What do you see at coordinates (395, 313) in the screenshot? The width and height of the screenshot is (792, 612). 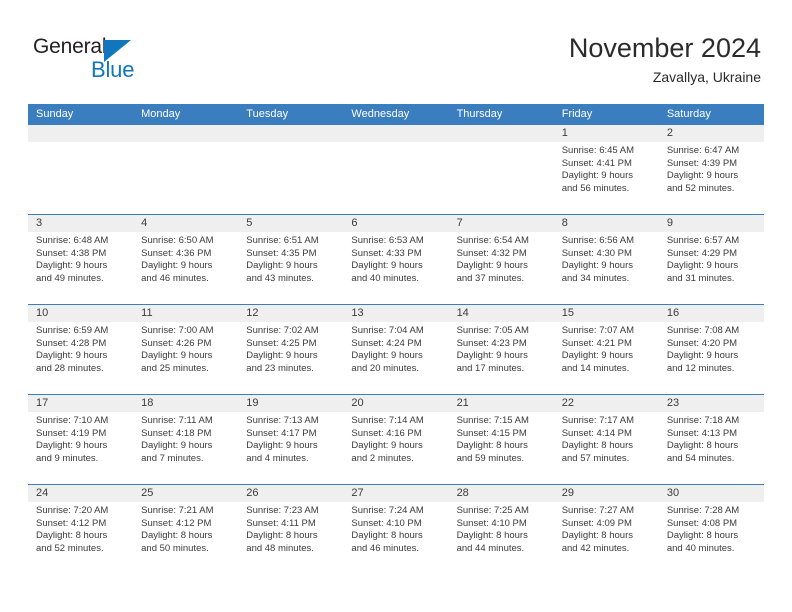 I see `day-number: 13` at bounding box center [395, 313].